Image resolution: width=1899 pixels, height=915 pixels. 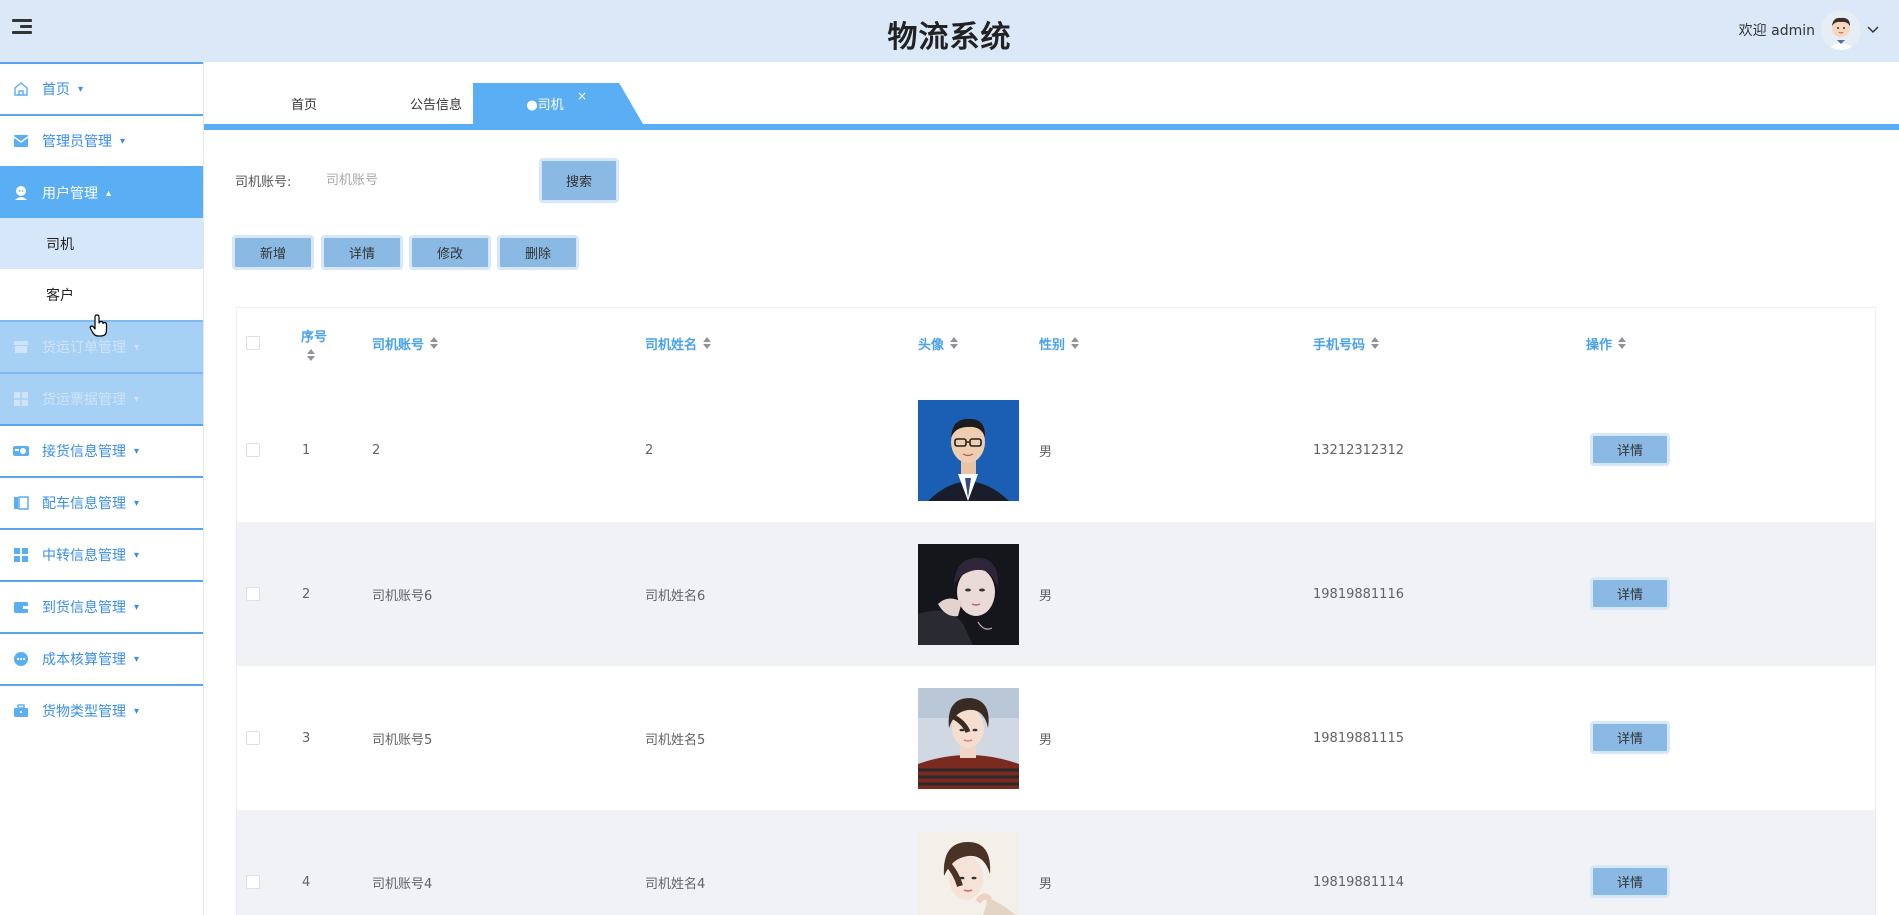 What do you see at coordinates (263, 182) in the screenshot?
I see `search-label: 司机账号:` at bounding box center [263, 182].